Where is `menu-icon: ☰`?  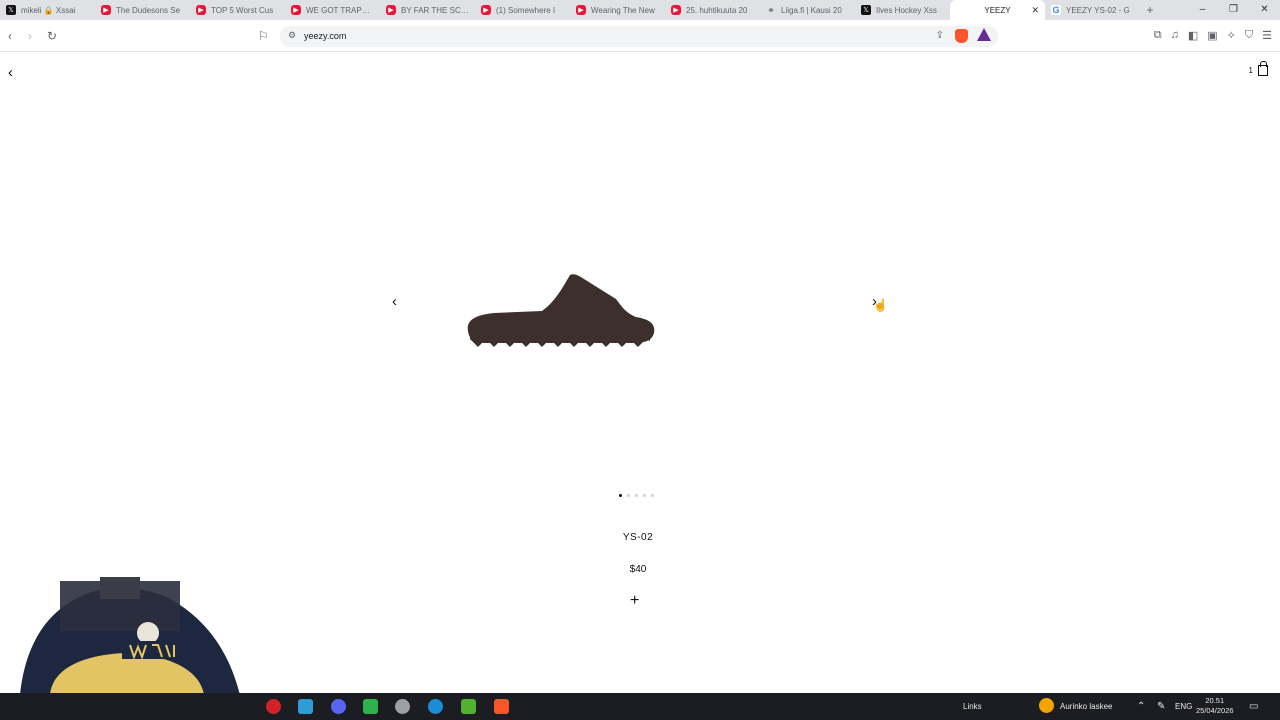
menu-icon: ☰ is located at coordinates (1267, 35).